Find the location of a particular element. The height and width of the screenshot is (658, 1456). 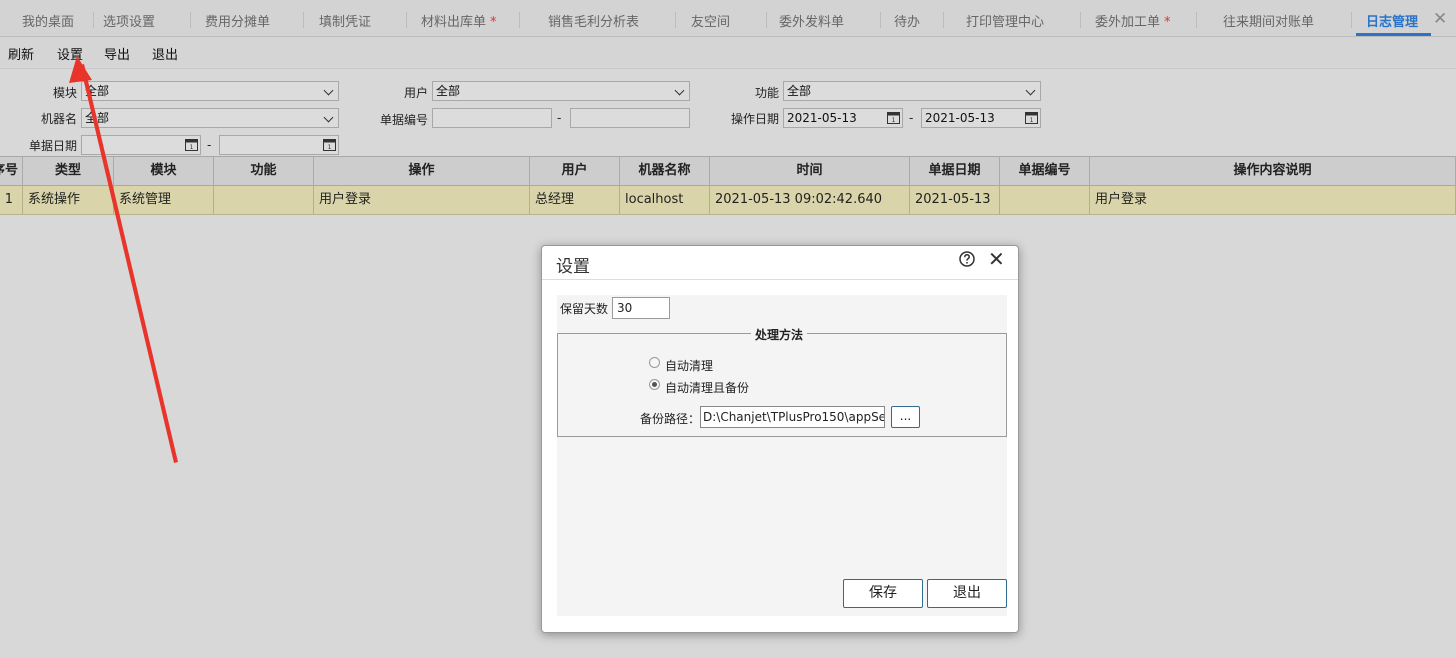

auto-clean-backup-label: 自动清理且备份 is located at coordinates (707, 388).